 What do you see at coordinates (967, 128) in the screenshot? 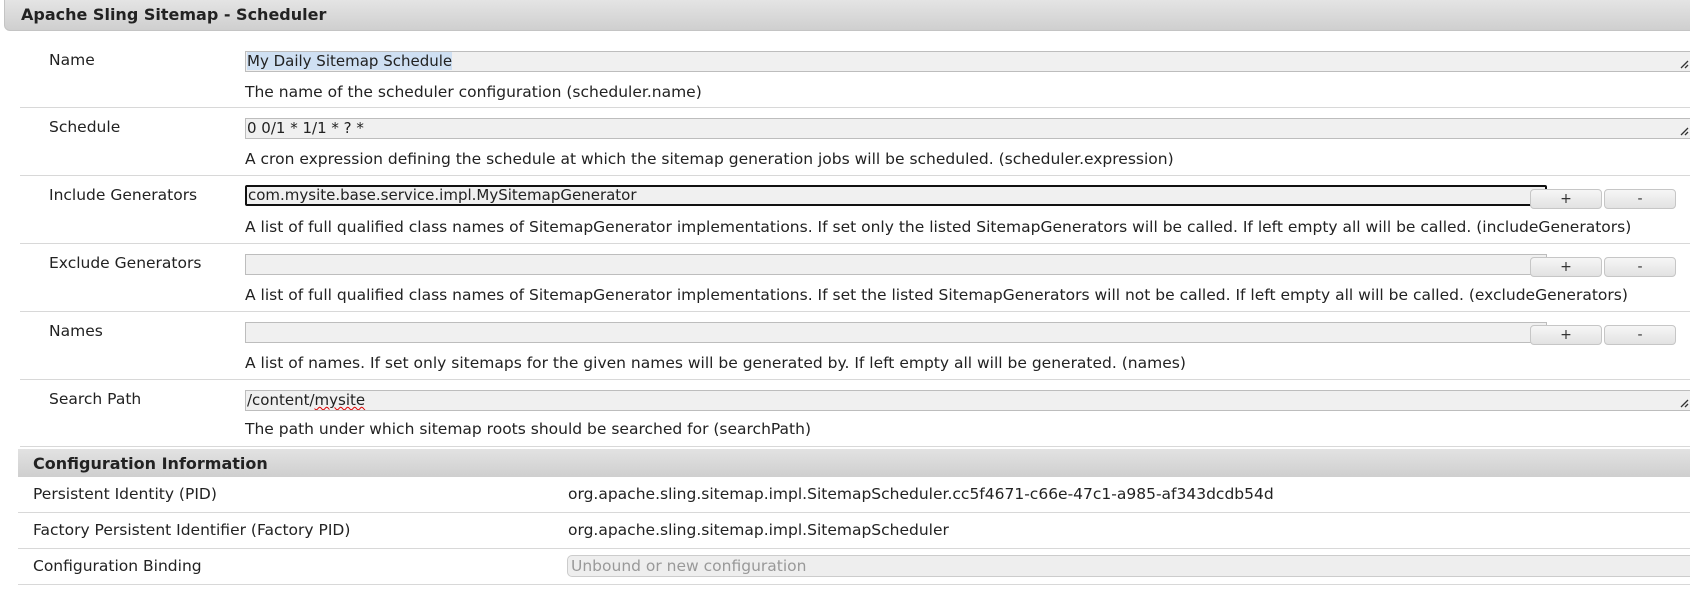
I see `schedule-input: 0 0/1 * 1/1 * ? *` at bounding box center [967, 128].